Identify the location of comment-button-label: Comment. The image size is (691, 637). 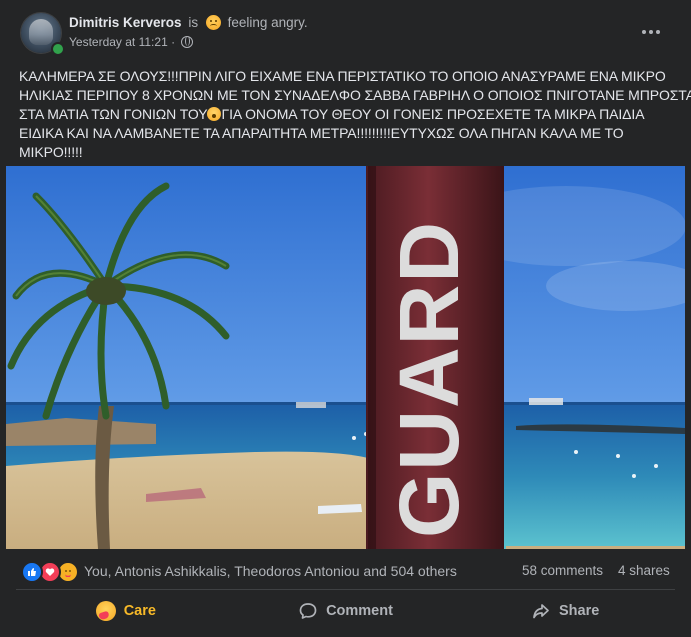
(359, 611).